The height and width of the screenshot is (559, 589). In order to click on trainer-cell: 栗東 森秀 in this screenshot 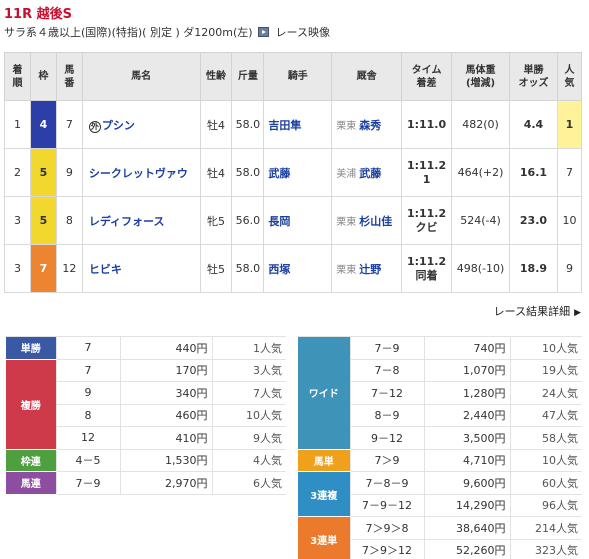, I will do `click(367, 124)`.